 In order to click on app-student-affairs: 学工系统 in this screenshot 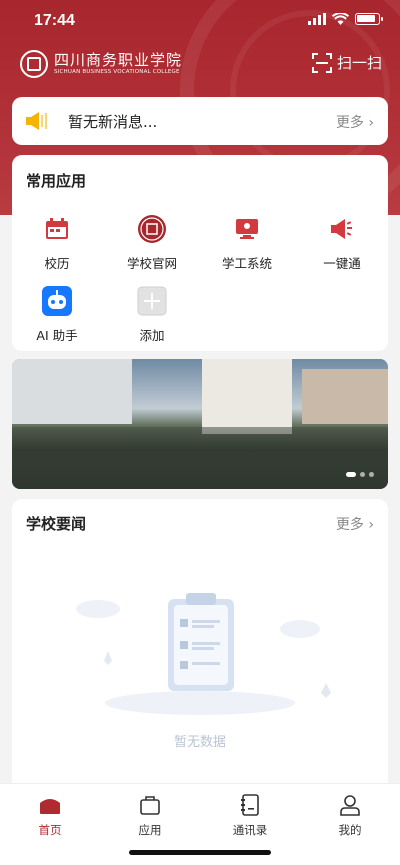, I will do `click(247, 242)`.